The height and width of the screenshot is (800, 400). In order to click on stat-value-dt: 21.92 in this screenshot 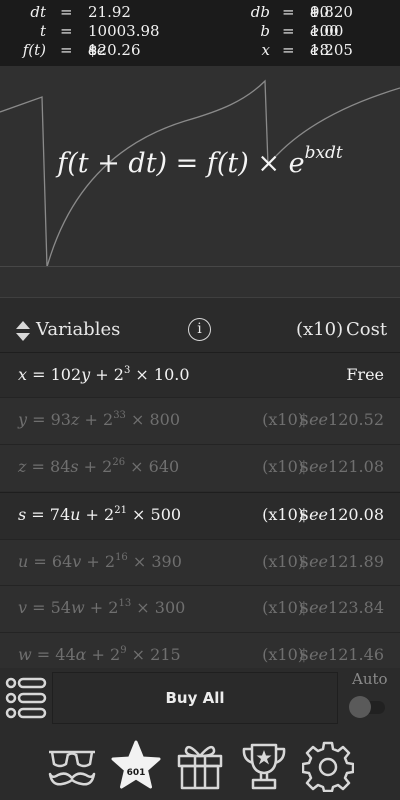, I will do `click(109, 12)`.